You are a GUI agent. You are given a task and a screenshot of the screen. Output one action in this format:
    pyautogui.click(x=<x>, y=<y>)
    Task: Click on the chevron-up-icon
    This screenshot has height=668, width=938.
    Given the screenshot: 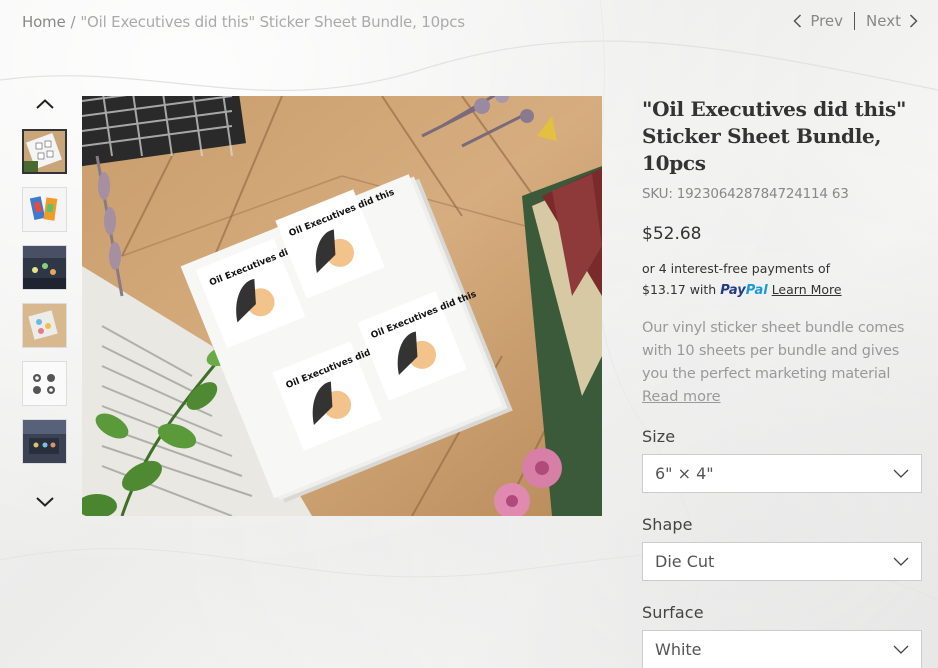 What is the action you would take?
    pyautogui.click(x=45, y=104)
    